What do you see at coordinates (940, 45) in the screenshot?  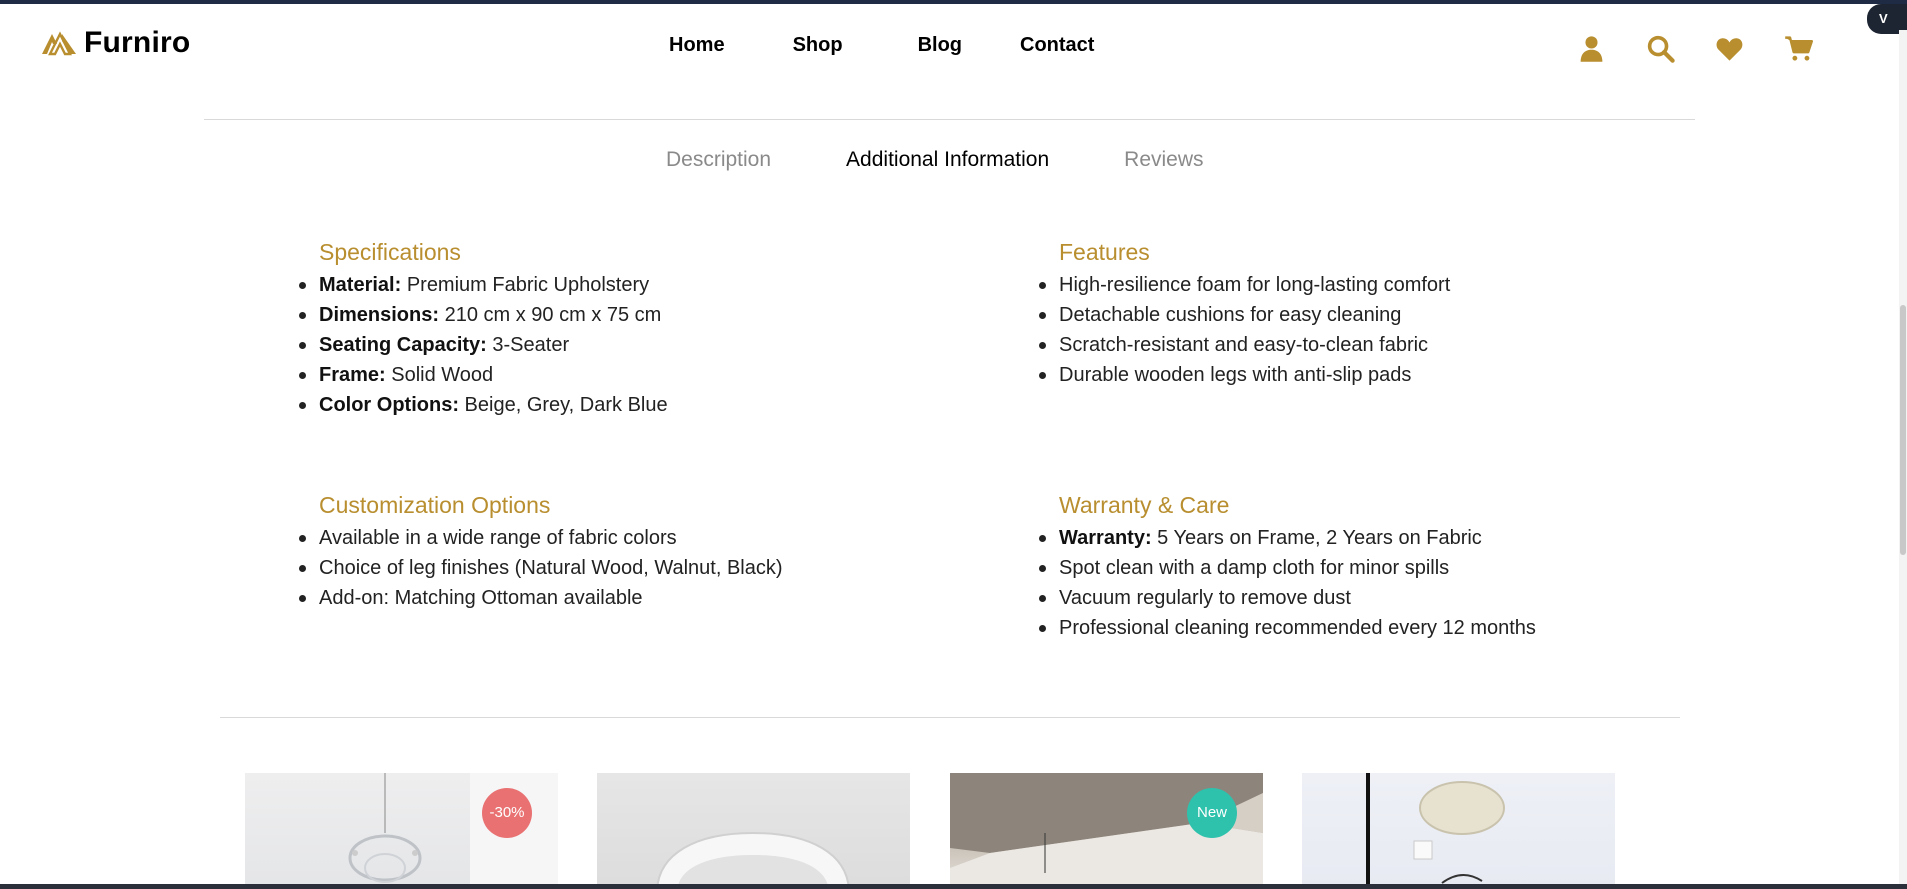 I see `nav-blog: Blog` at bounding box center [940, 45].